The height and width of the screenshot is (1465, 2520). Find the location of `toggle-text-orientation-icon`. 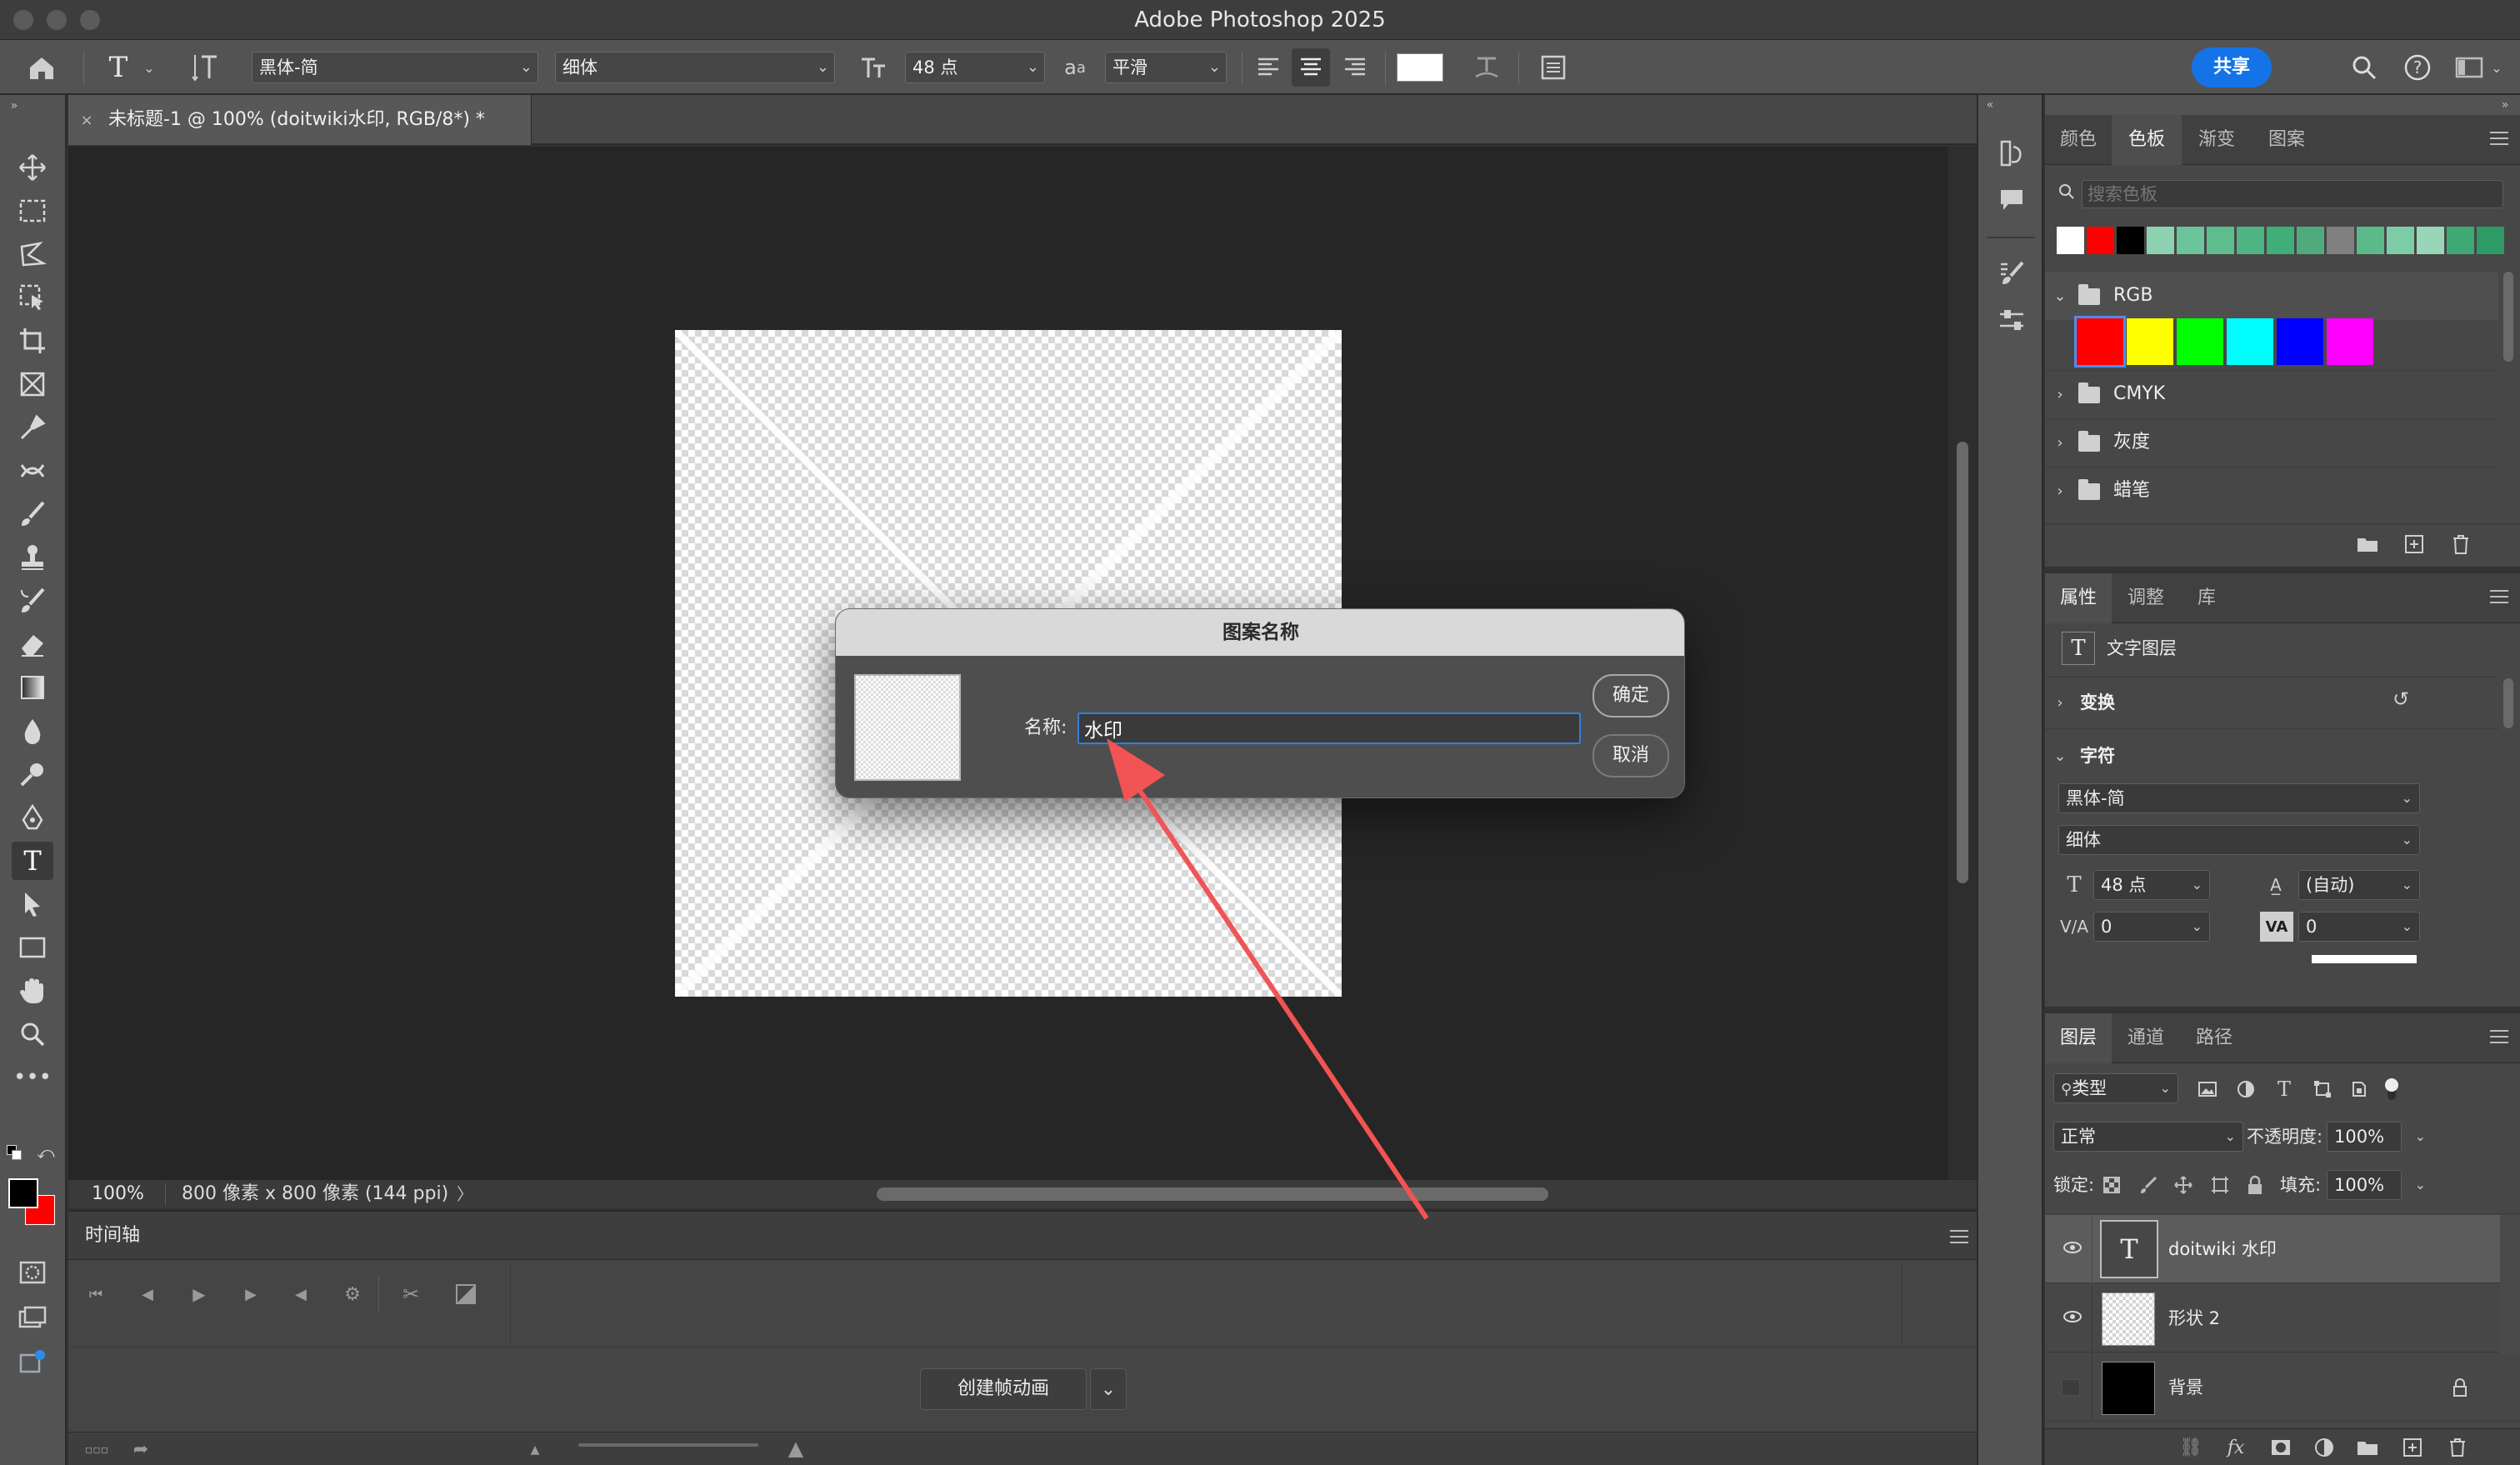

toggle-text-orientation-icon is located at coordinates (206, 67).